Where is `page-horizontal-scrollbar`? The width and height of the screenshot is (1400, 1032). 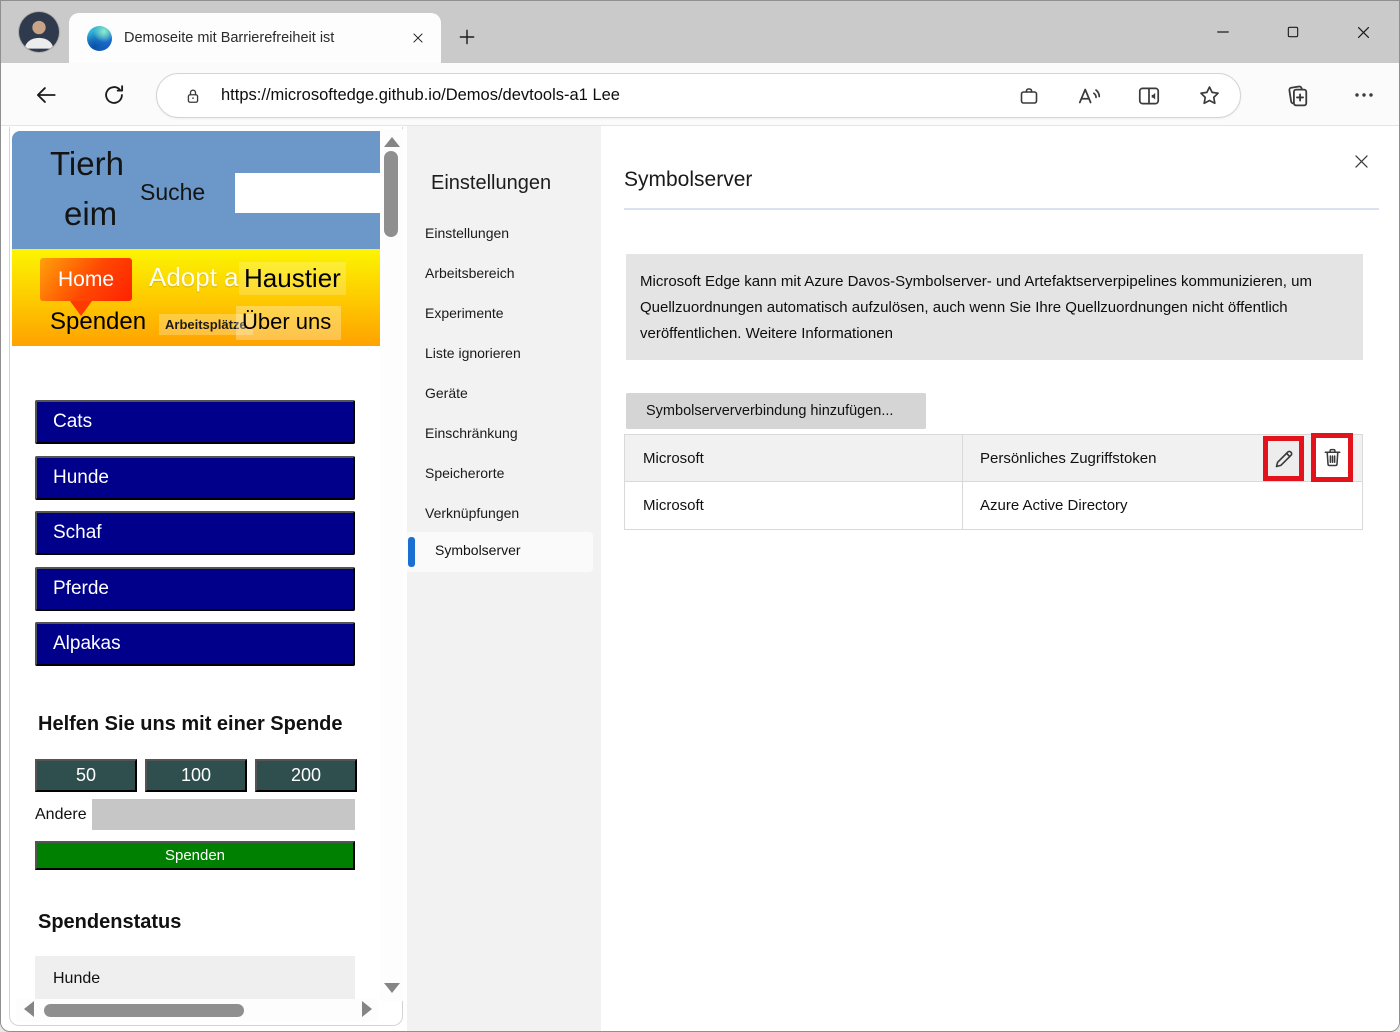
page-horizontal-scrollbar is located at coordinates (197, 1010).